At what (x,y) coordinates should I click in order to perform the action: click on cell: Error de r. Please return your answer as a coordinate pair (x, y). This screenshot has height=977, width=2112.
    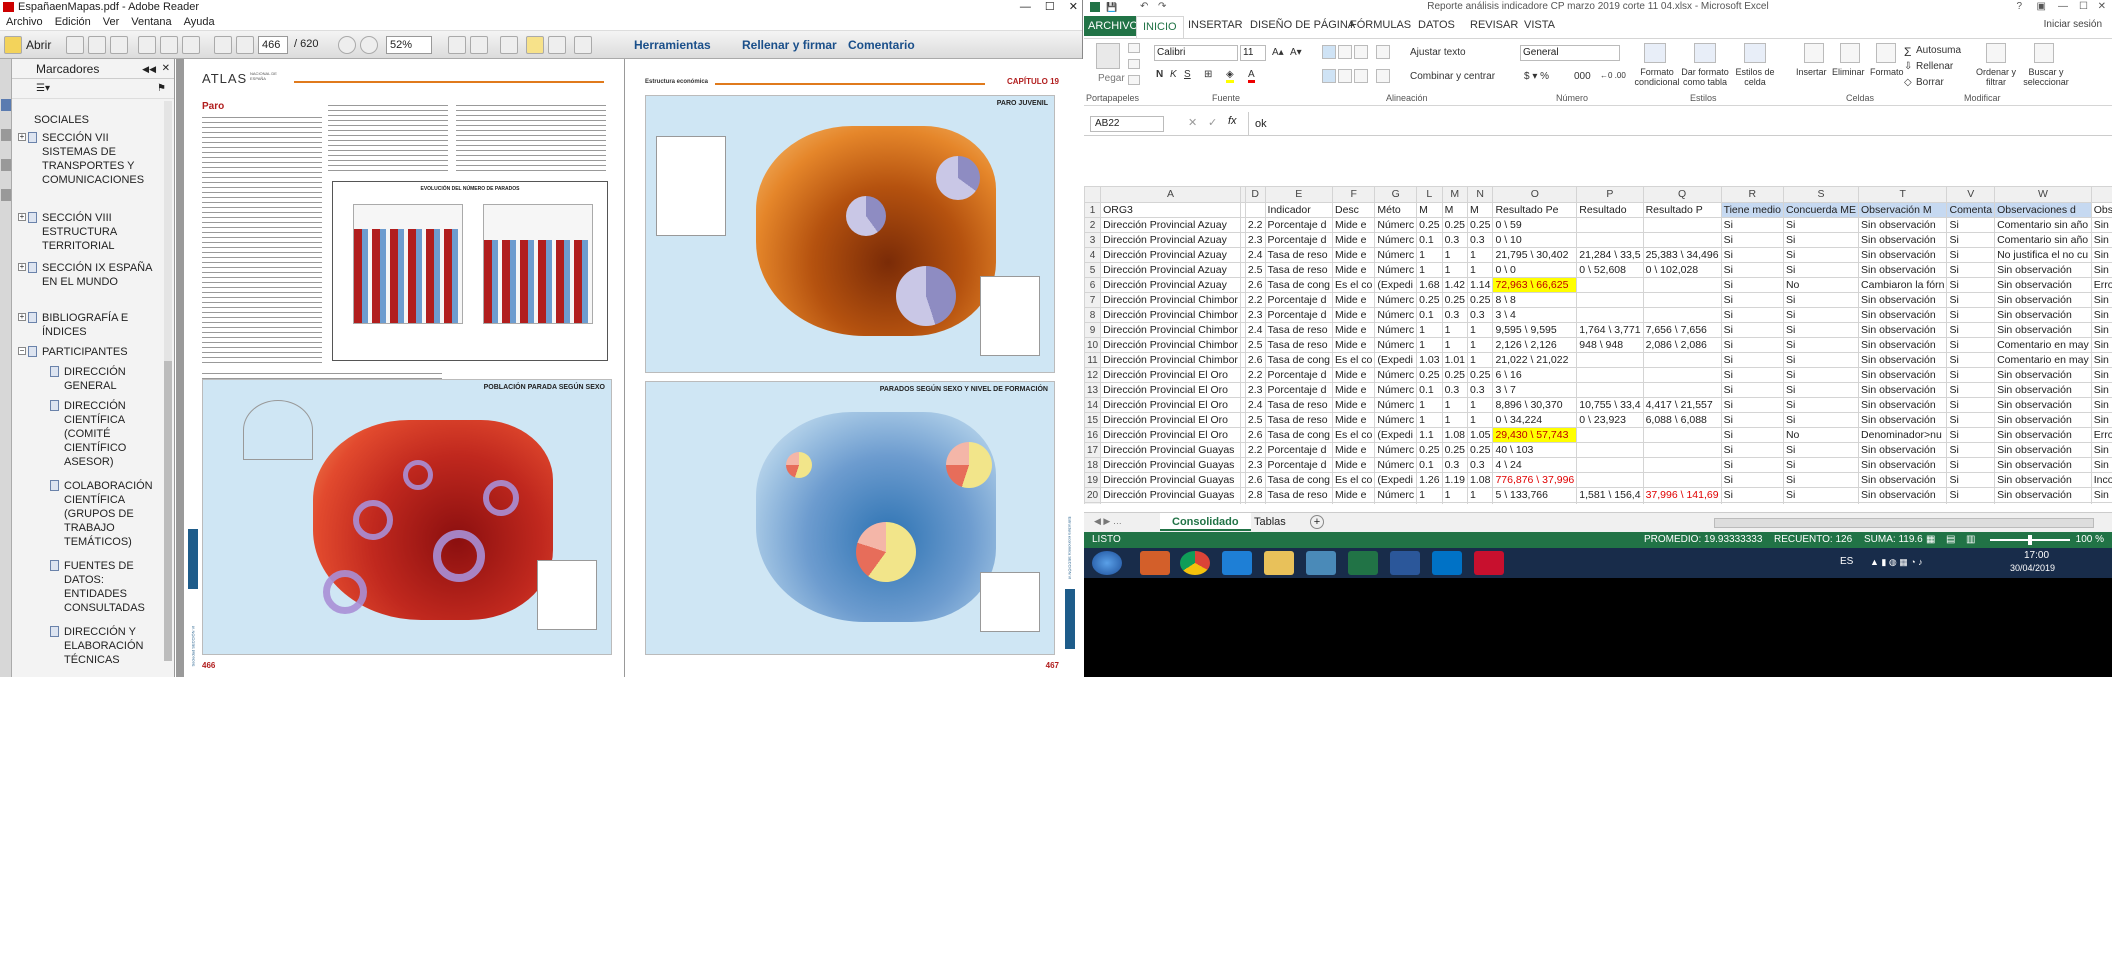
    Looking at the image, I should click on (2101, 285).